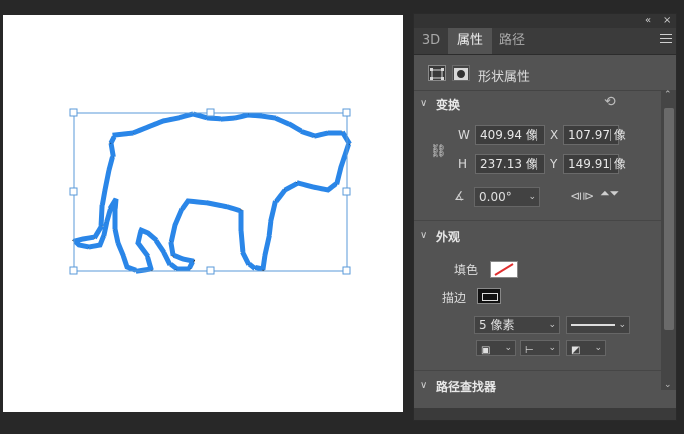 The height and width of the screenshot is (434, 684). I want to click on stroke-type-dropdown: ⌄, so click(598, 325).